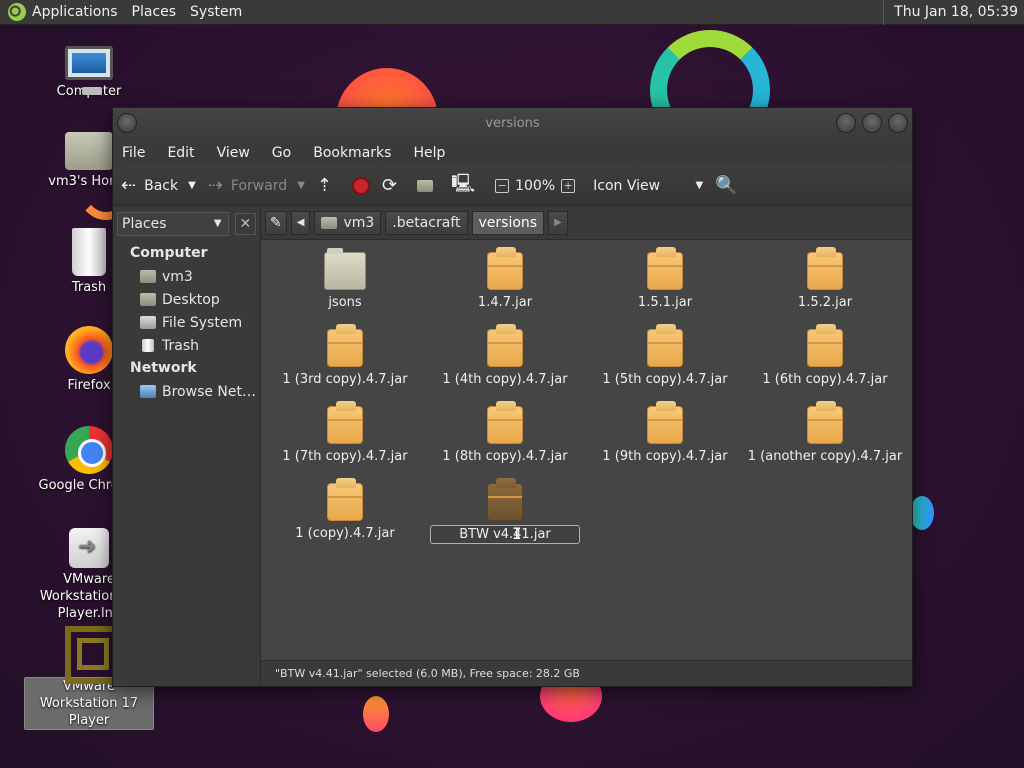  I want to click on home-icon, so click(329, 222).